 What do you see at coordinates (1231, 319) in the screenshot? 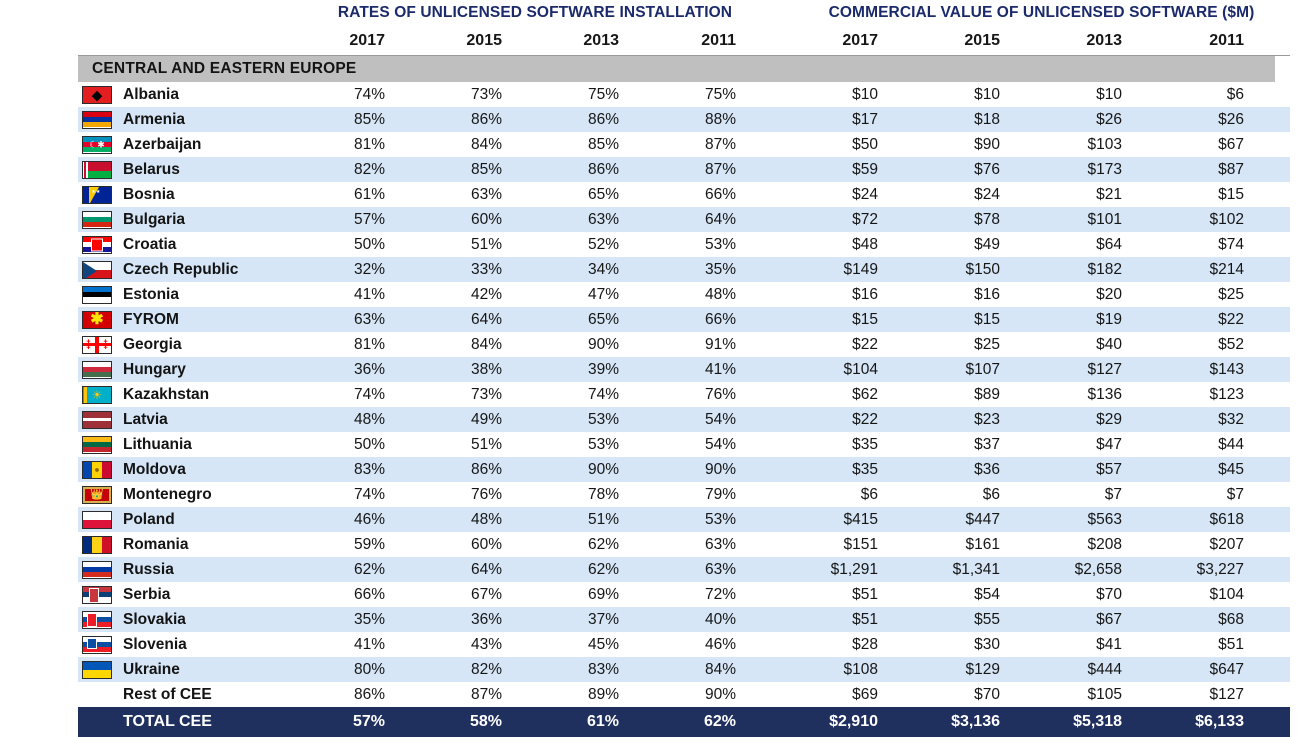
I see `cell-value-2011: $22` at bounding box center [1231, 319].